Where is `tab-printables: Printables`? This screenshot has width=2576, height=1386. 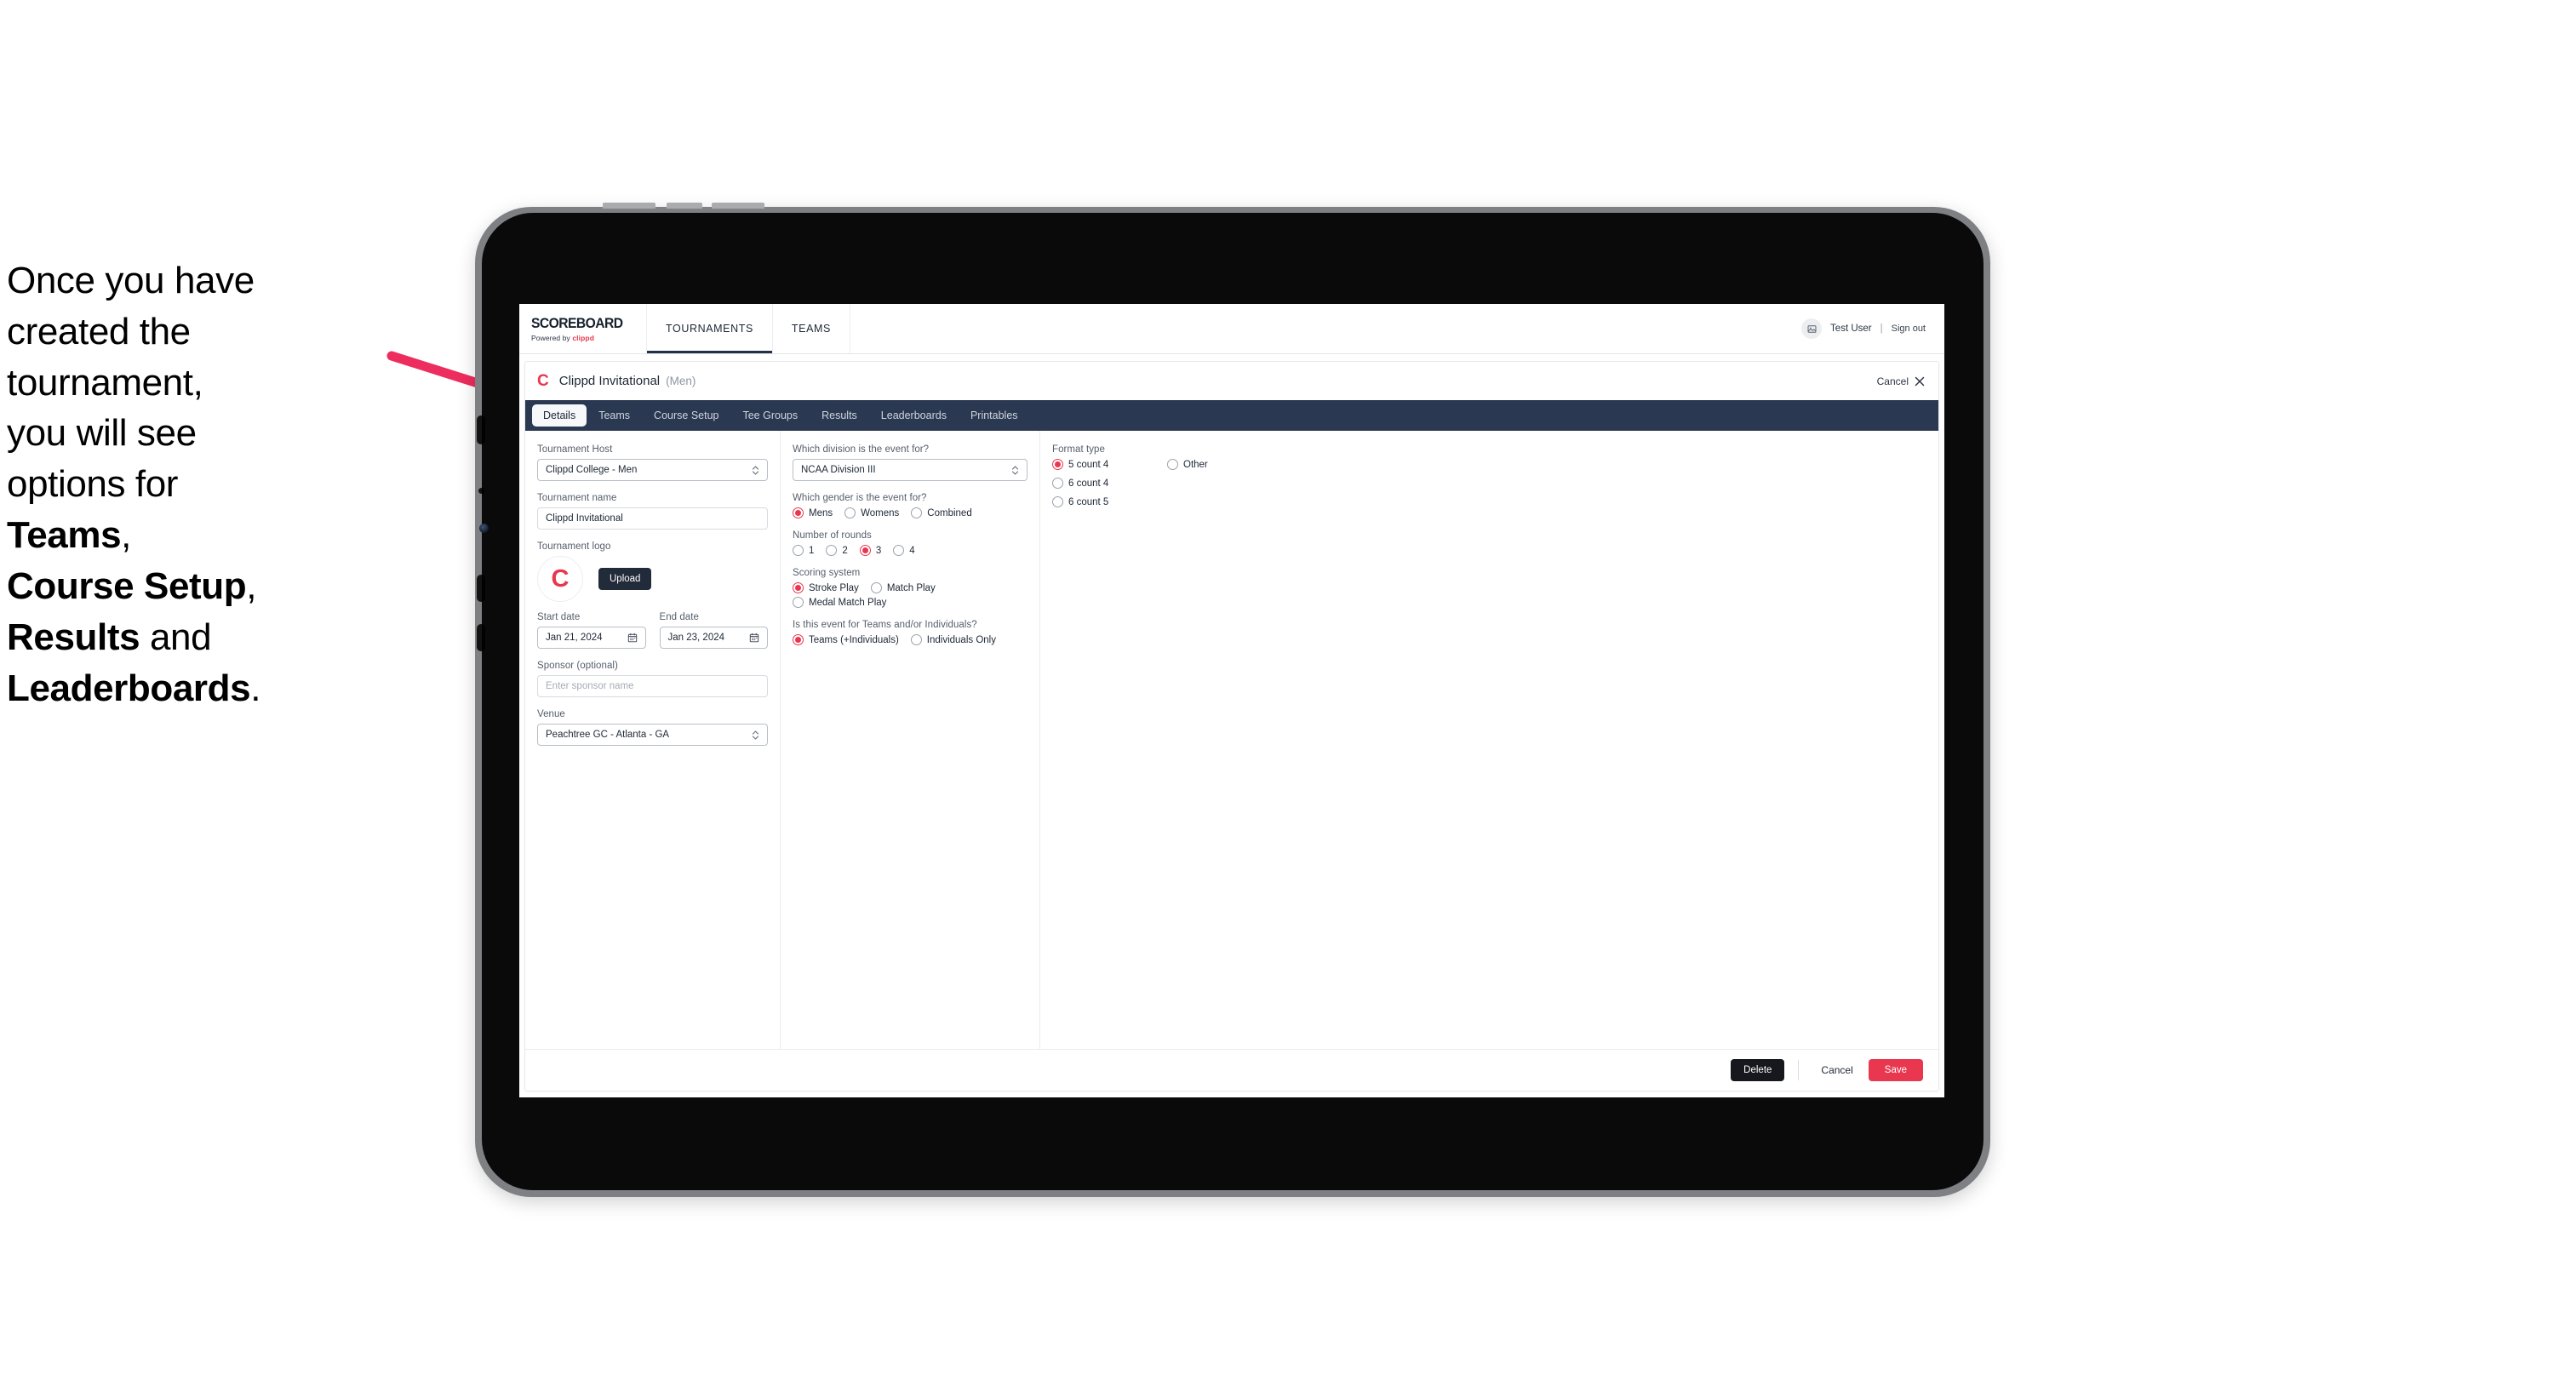 tab-printables: Printables is located at coordinates (994, 415).